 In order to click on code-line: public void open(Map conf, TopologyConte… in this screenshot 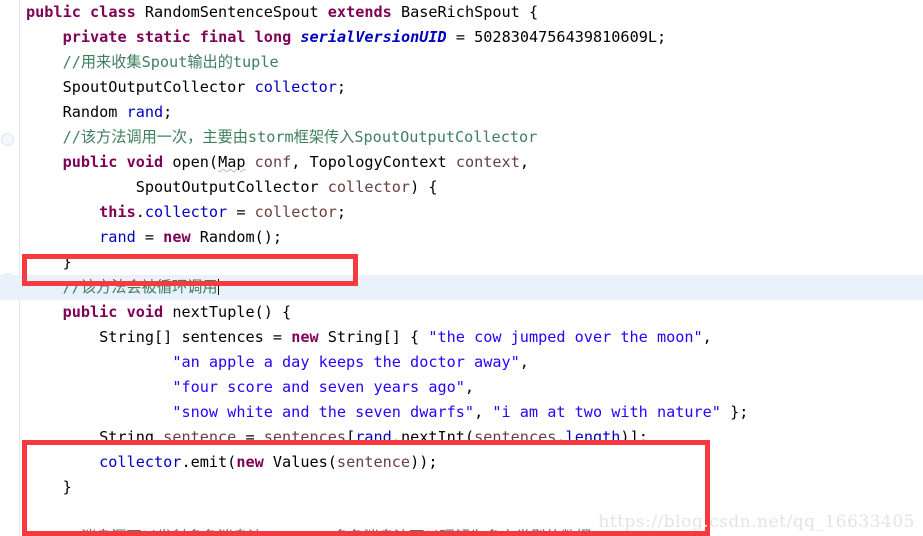, I will do `click(461, 162)`.